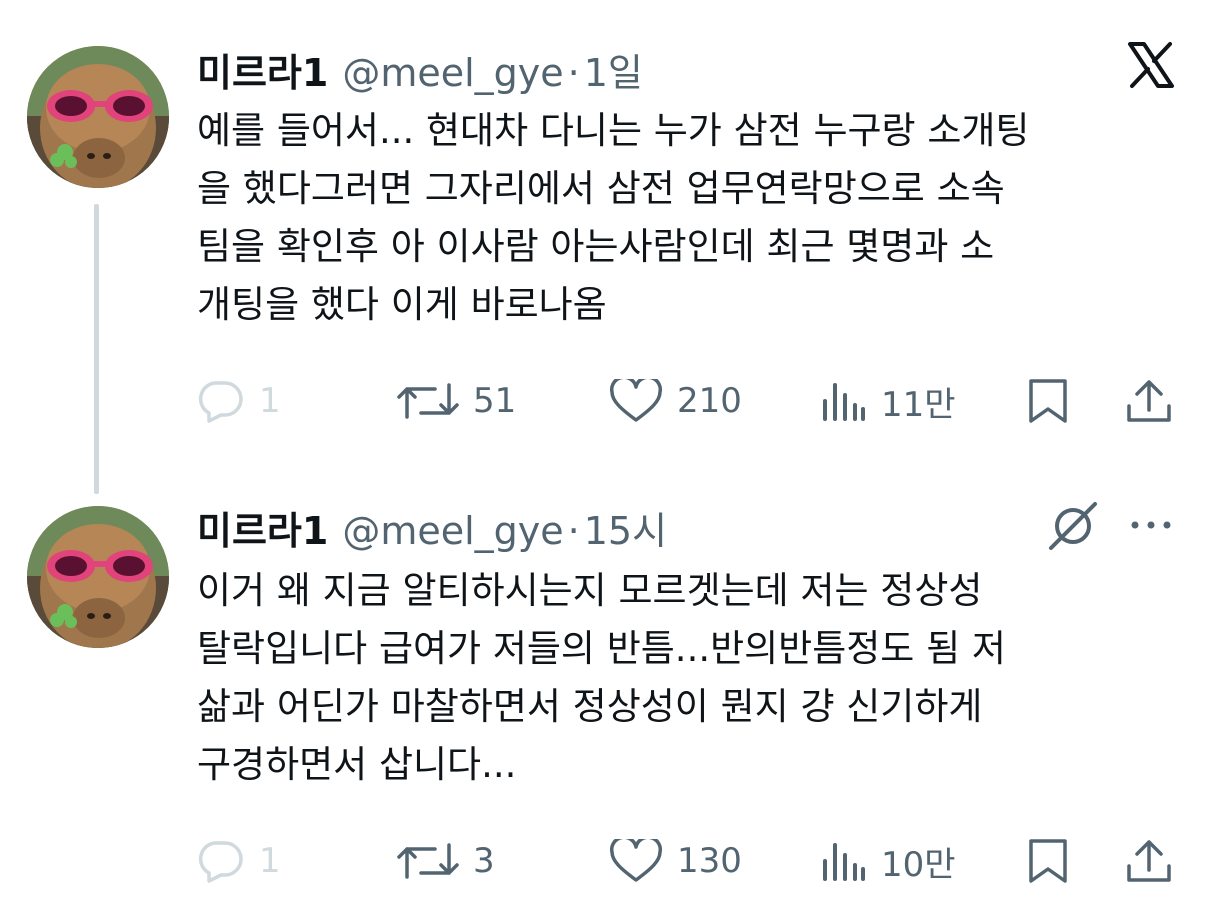 This screenshot has width=1206, height=920. I want to click on action-bar: 1 3 130 10만, so click(690, 861).